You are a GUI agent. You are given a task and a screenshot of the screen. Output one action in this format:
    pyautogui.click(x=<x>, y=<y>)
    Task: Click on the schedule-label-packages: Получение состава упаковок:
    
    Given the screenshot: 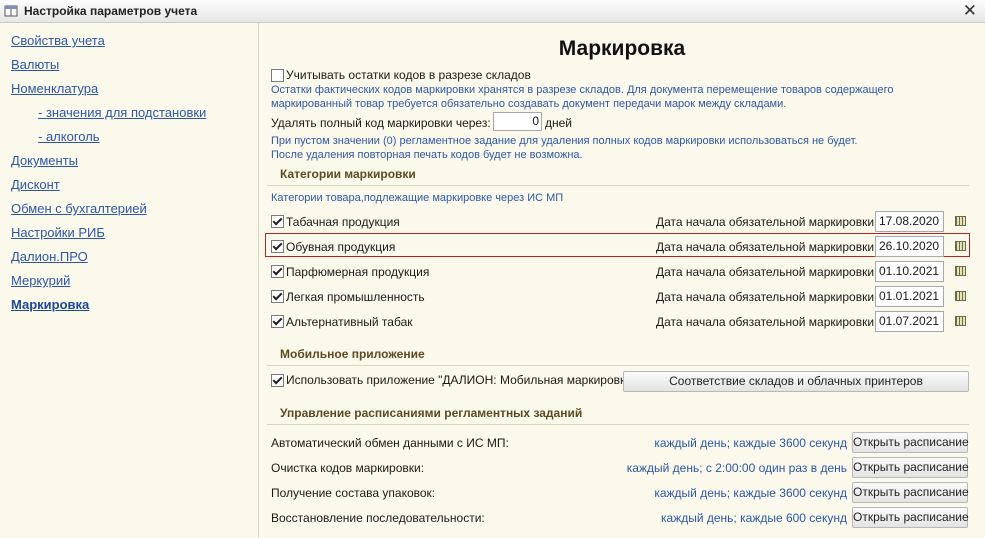 What is the action you would take?
    pyautogui.click(x=353, y=493)
    